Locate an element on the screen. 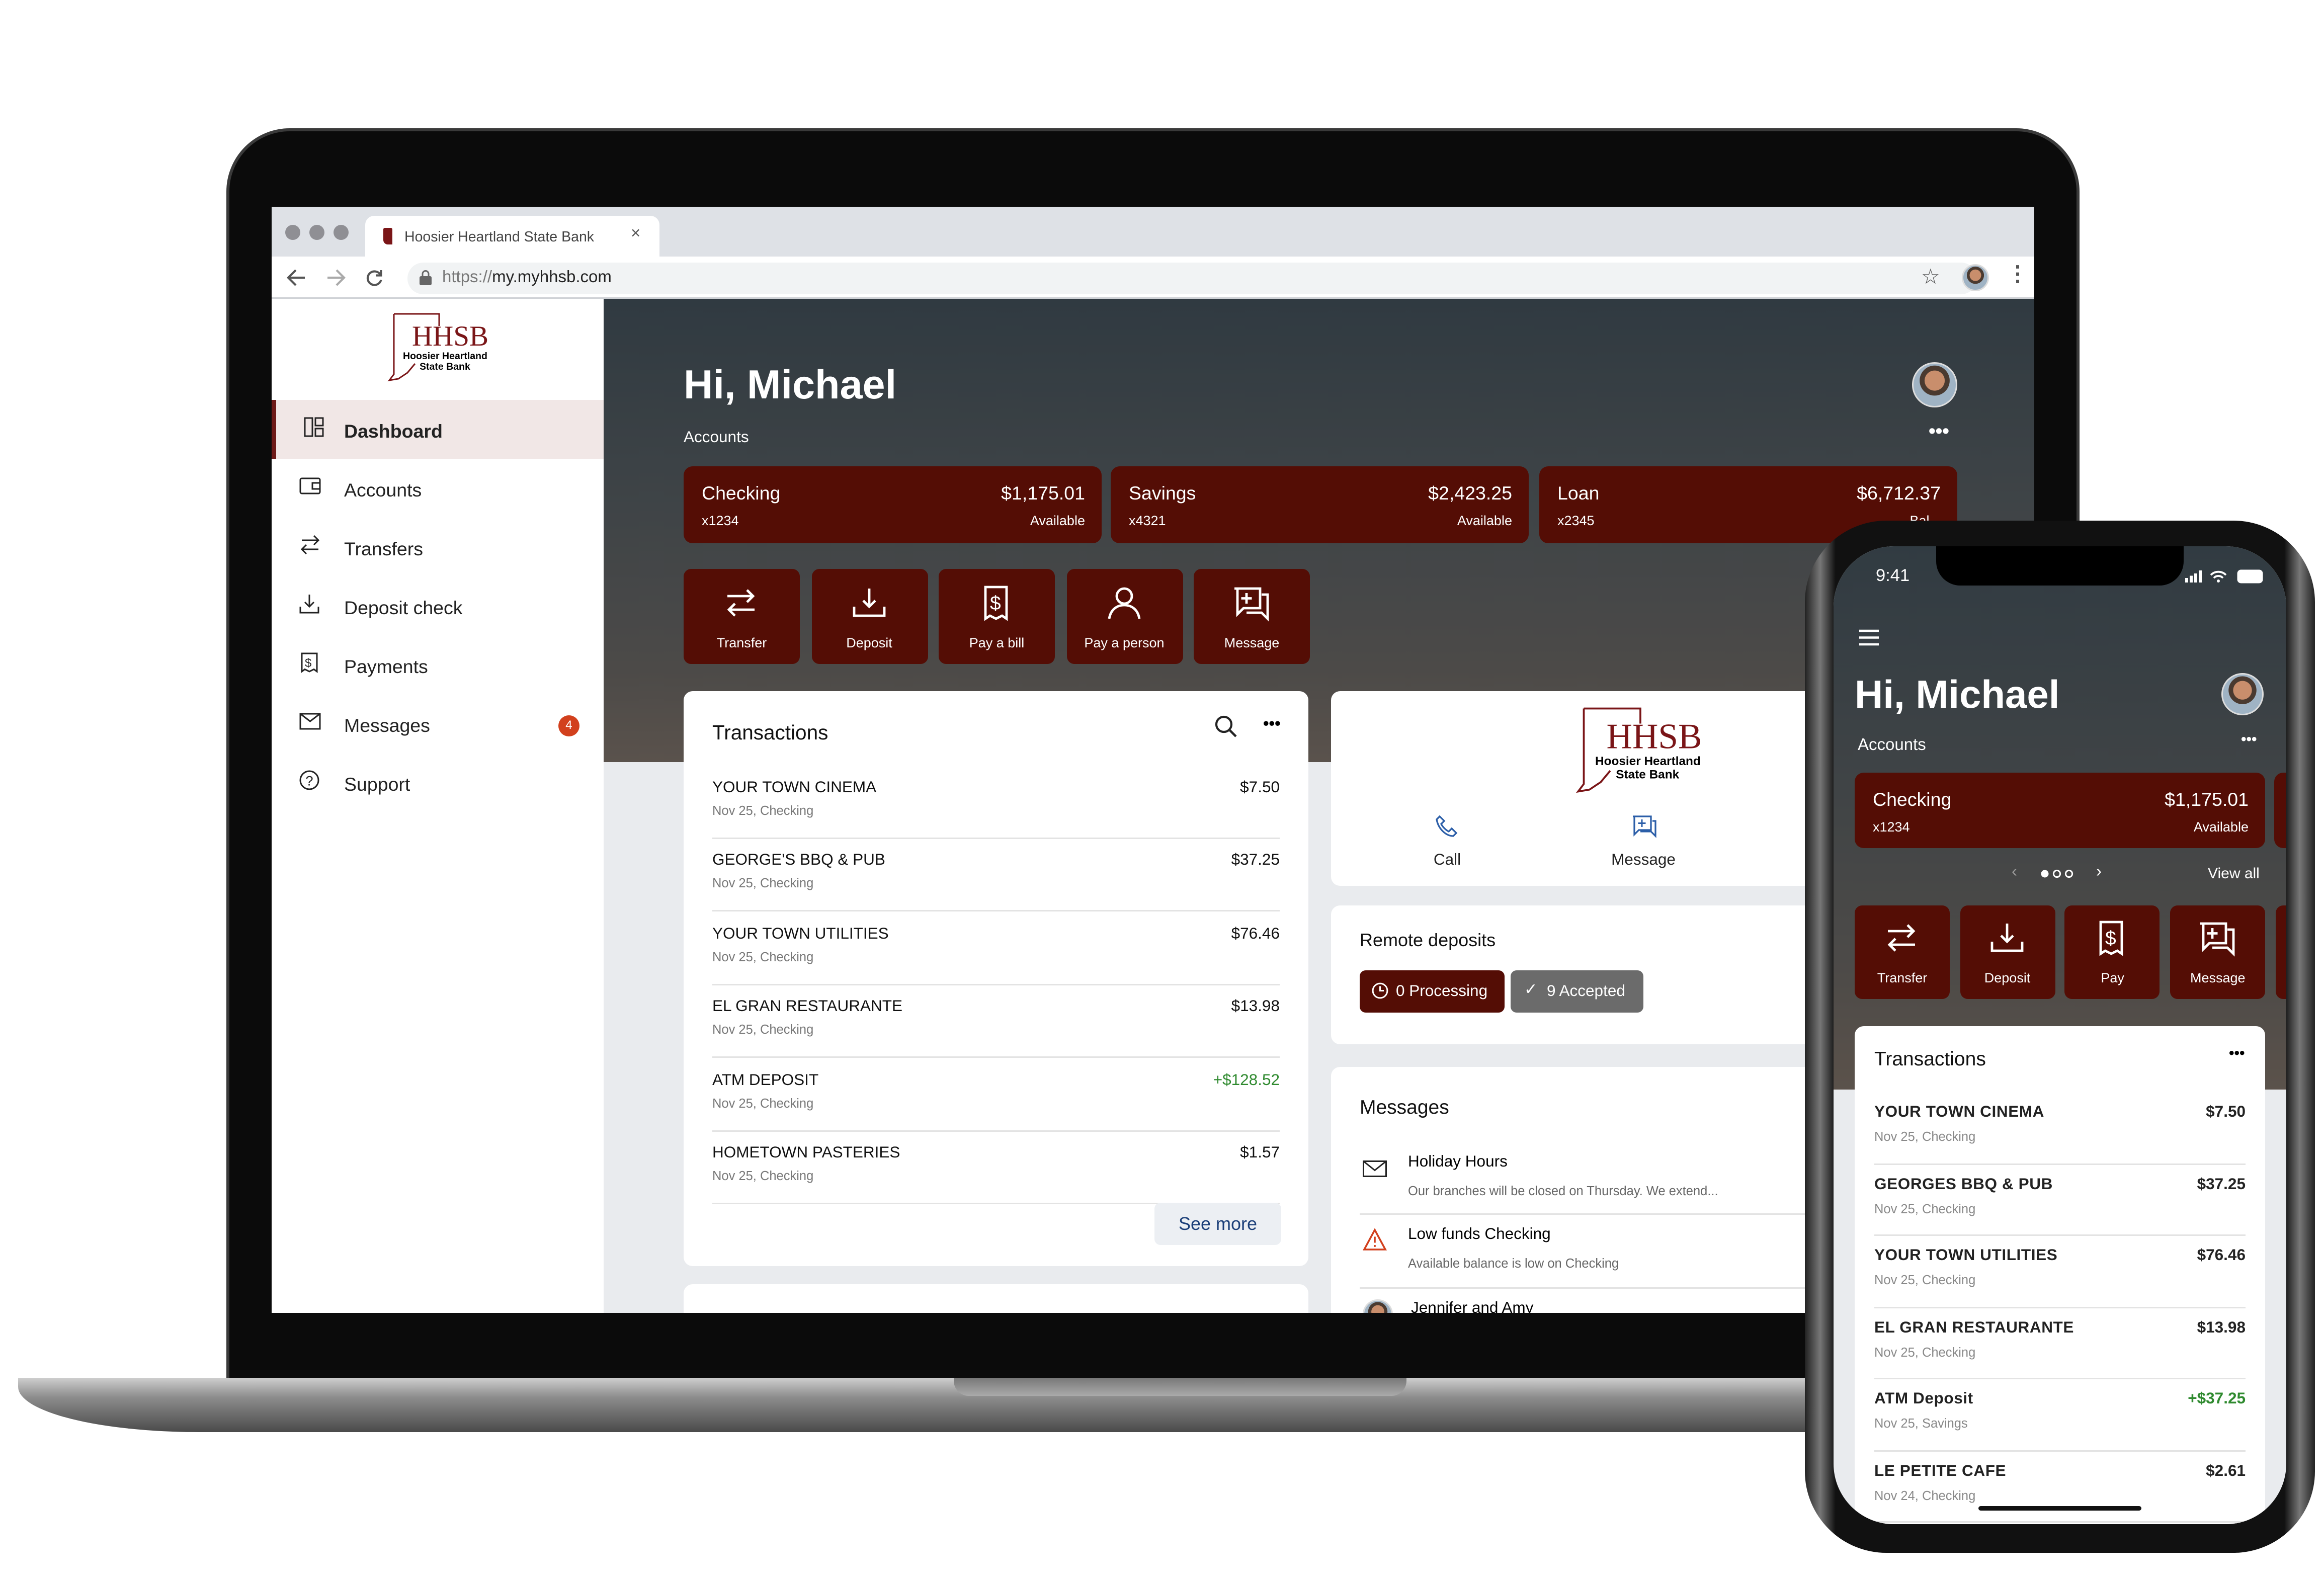  transaction-amount: +$37.25 is located at coordinates (2217, 1399).